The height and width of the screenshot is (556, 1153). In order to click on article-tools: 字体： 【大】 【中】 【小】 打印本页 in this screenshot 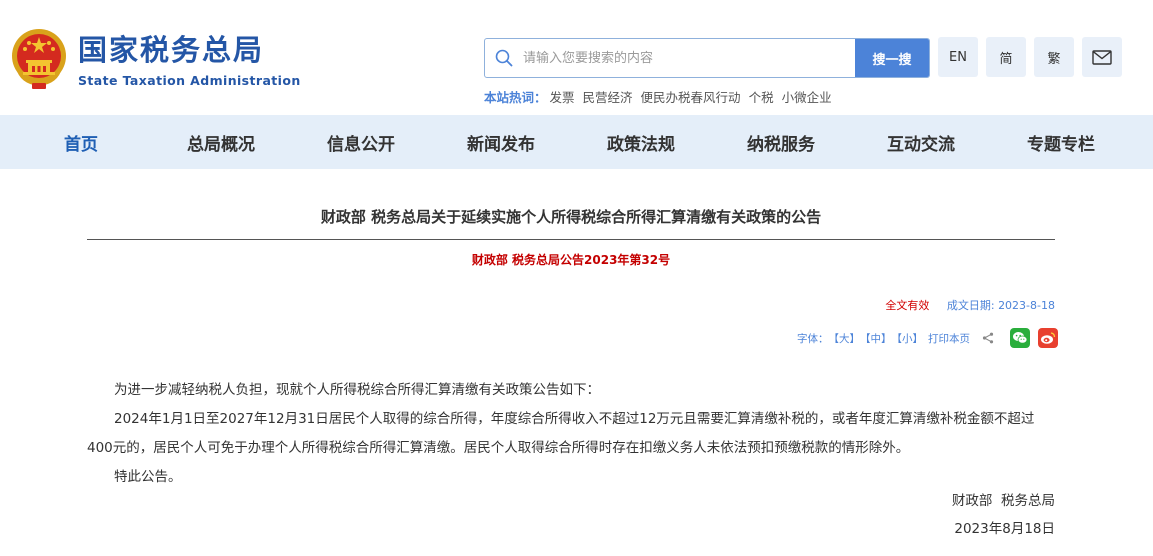, I will do `click(927, 338)`.